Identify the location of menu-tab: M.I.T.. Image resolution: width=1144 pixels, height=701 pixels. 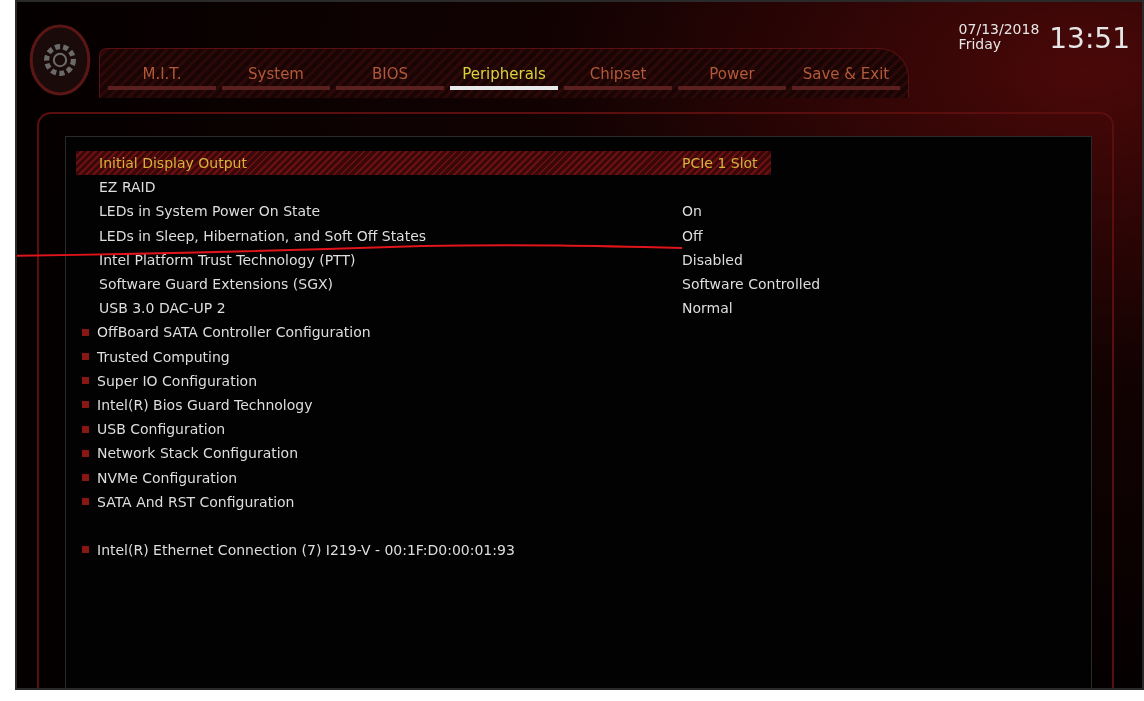
(162, 76).